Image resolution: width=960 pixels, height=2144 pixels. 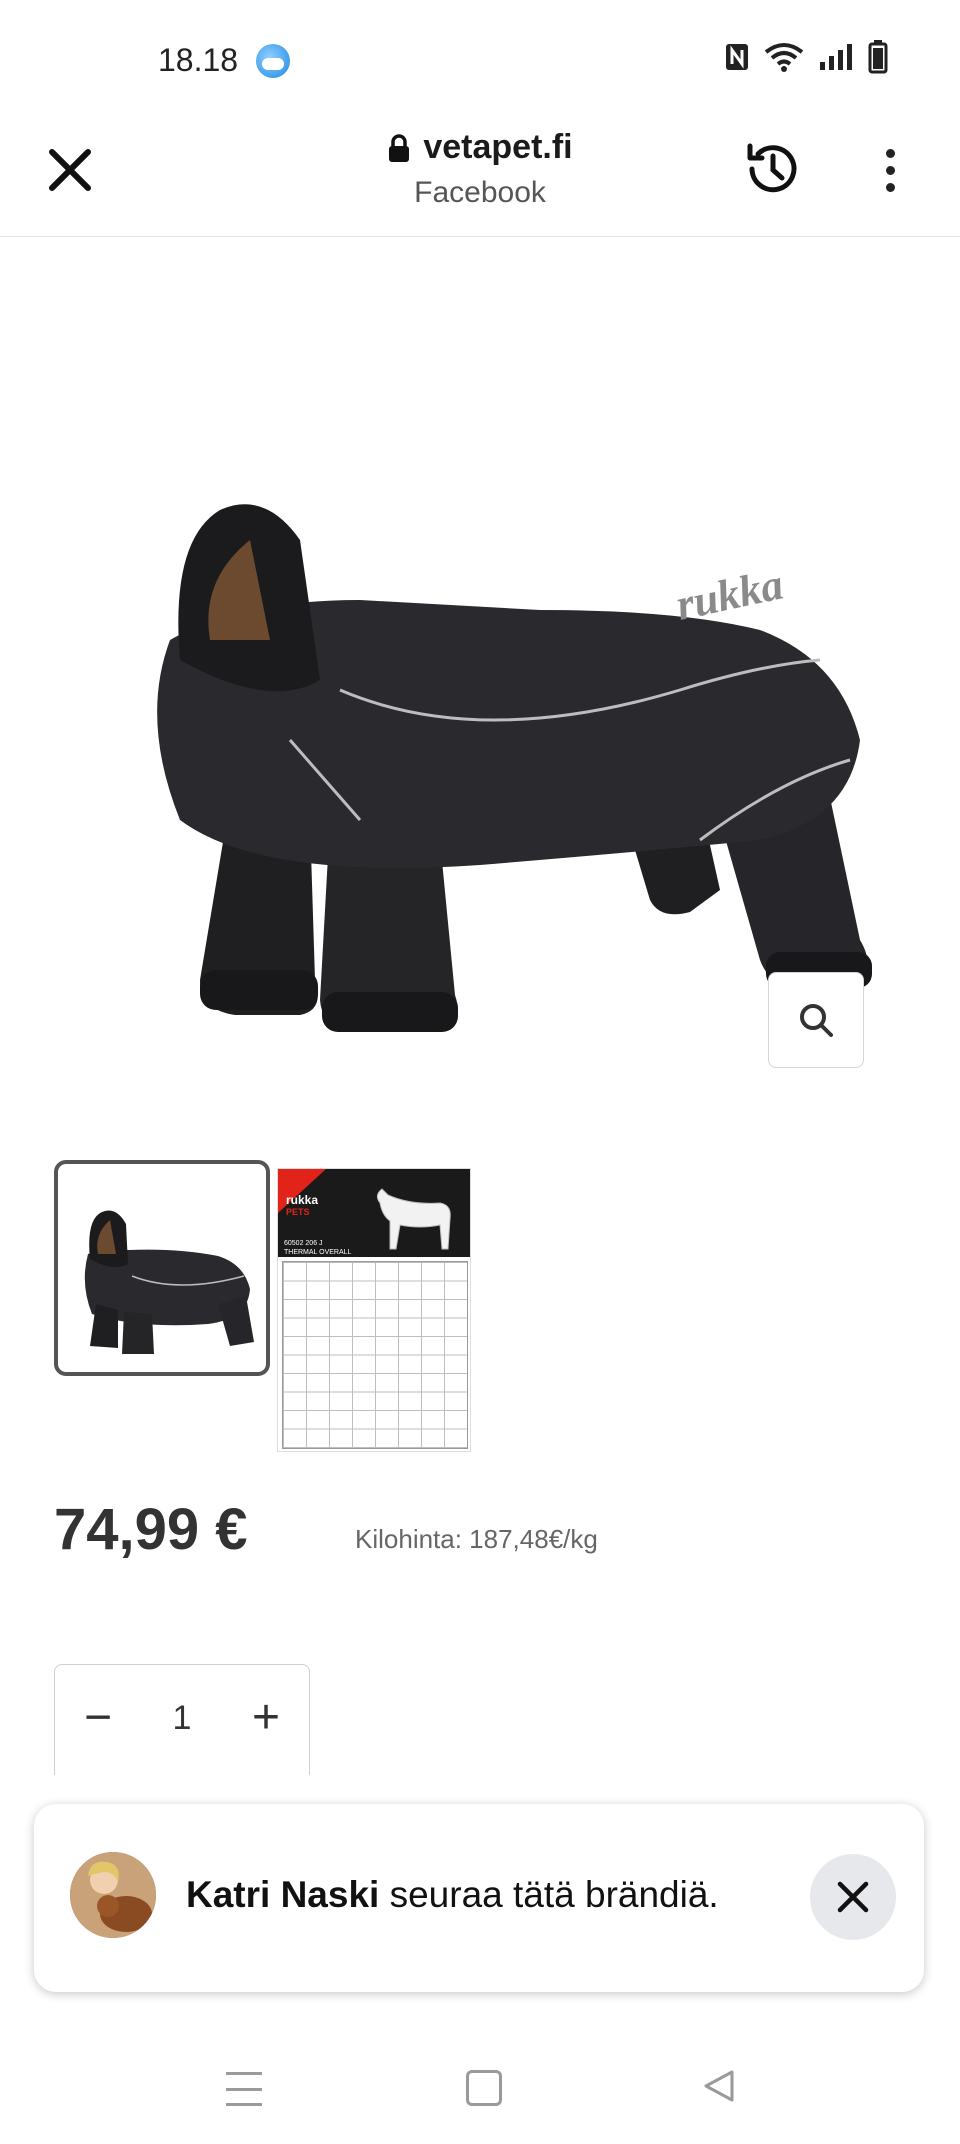 I want to click on quantity-stepper: − 1 +, so click(x=182, y=1719).